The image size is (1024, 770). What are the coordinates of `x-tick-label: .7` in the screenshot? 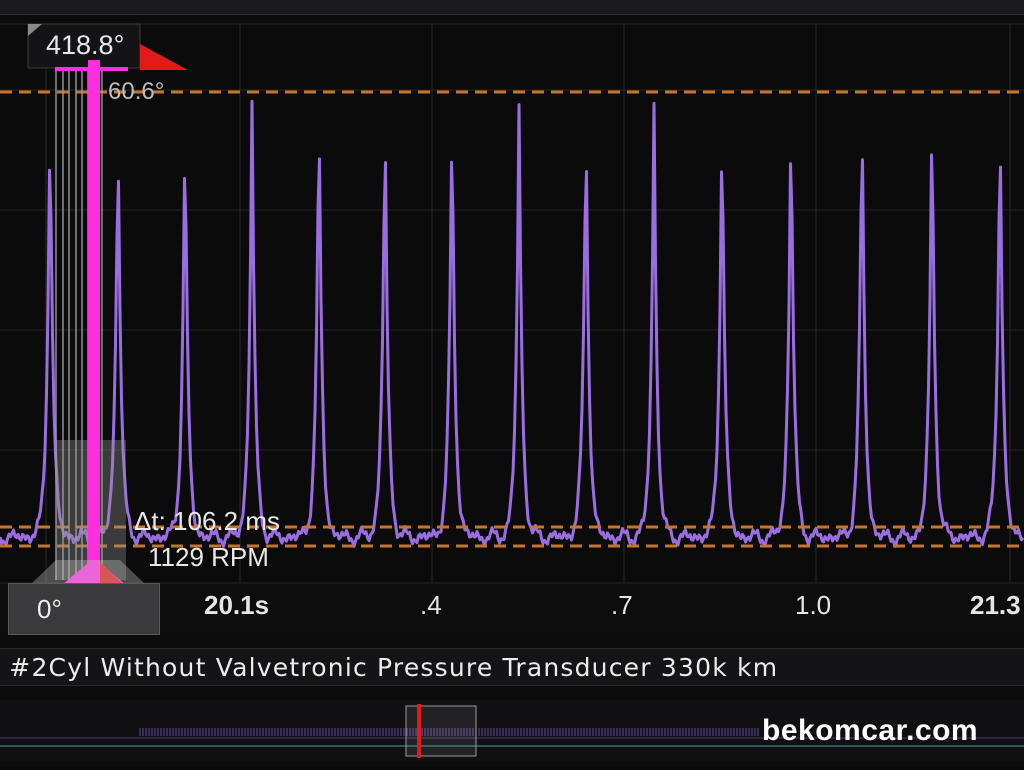 It's located at (622, 605).